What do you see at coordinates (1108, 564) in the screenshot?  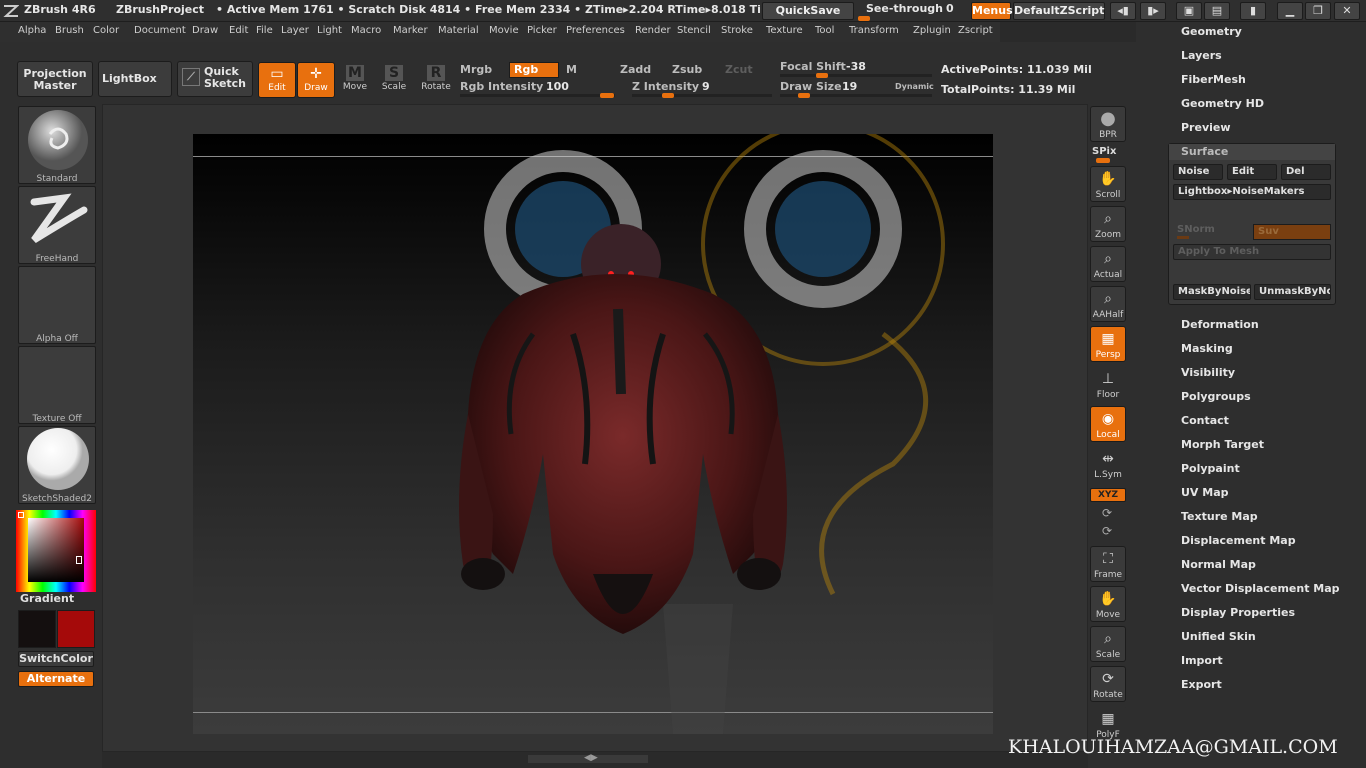 I see `frame-button: ⛶ Frame` at bounding box center [1108, 564].